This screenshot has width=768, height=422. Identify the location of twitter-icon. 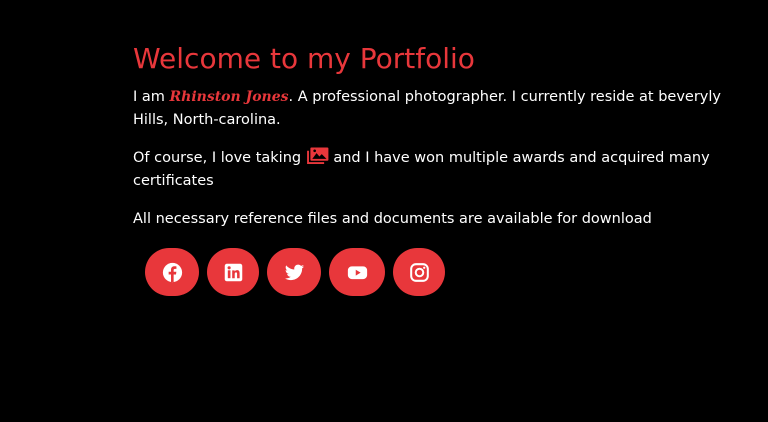
(294, 272).